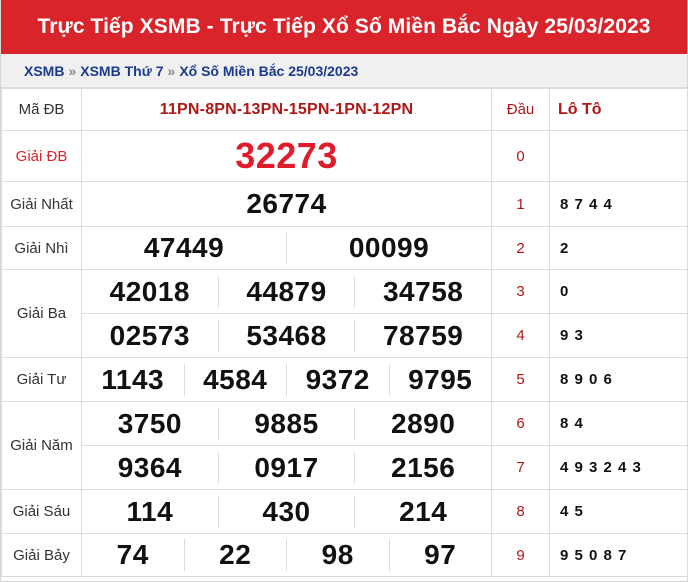 The width and height of the screenshot is (688, 582). What do you see at coordinates (149, 423) in the screenshot?
I see `prize-number: 3750` at bounding box center [149, 423].